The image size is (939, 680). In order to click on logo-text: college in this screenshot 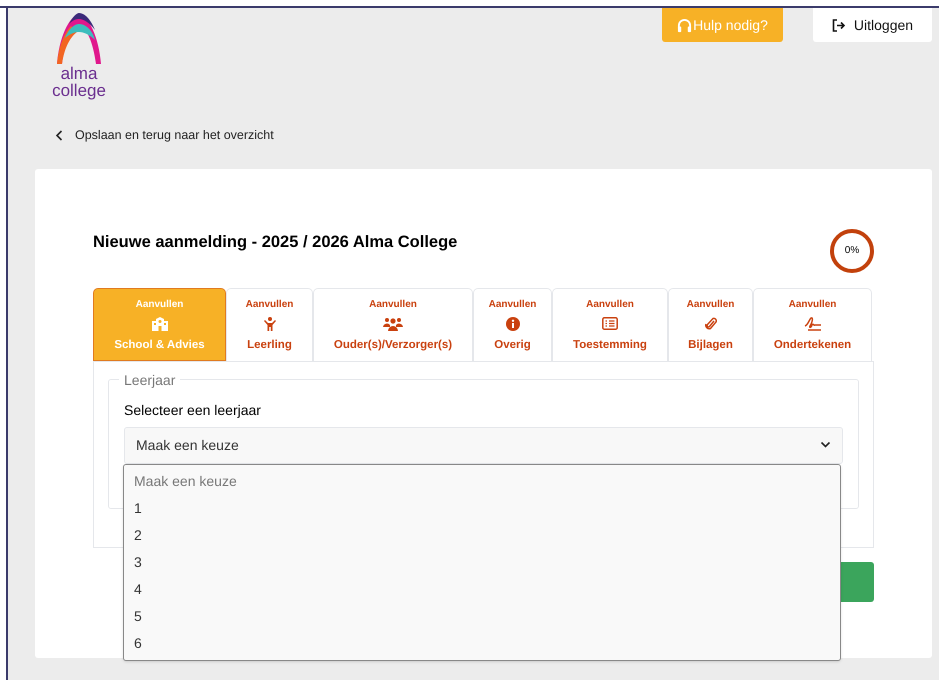, I will do `click(79, 90)`.